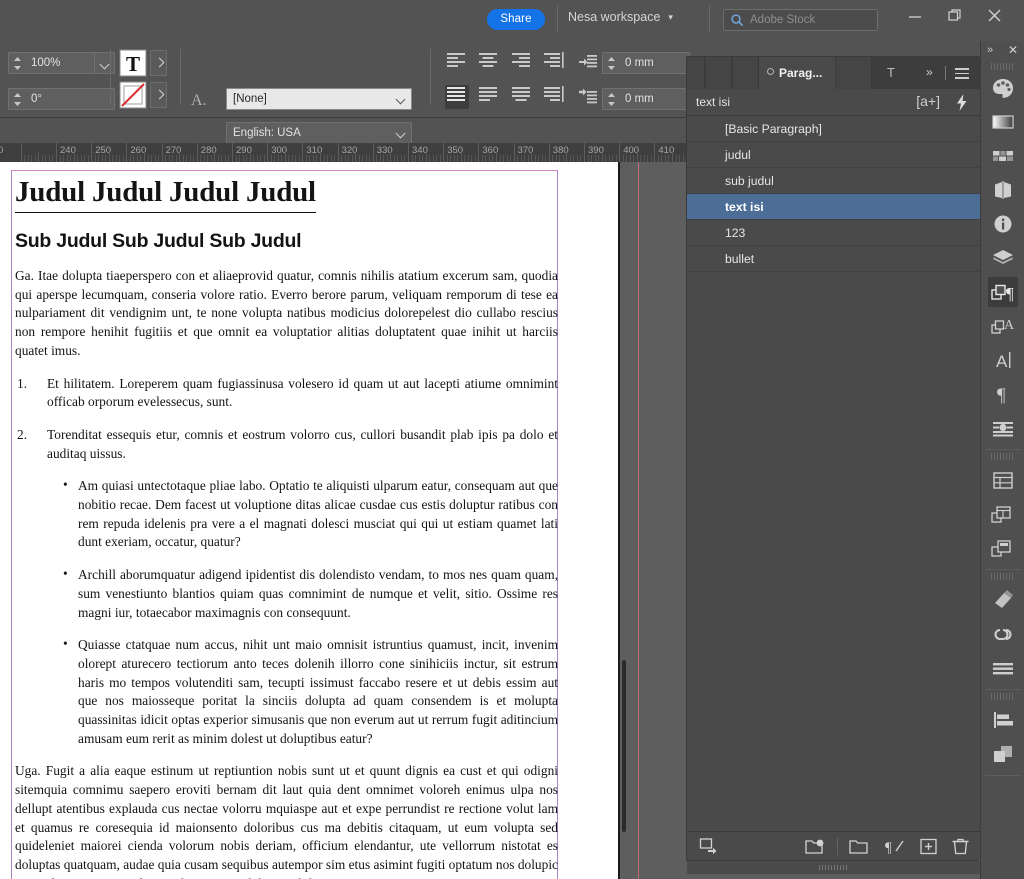 This screenshot has width=1024, height=879. What do you see at coordinates (319, 99) in the screenshot?
I see `paragraph-style-combo: [None]` at bounding box center [319, 99].